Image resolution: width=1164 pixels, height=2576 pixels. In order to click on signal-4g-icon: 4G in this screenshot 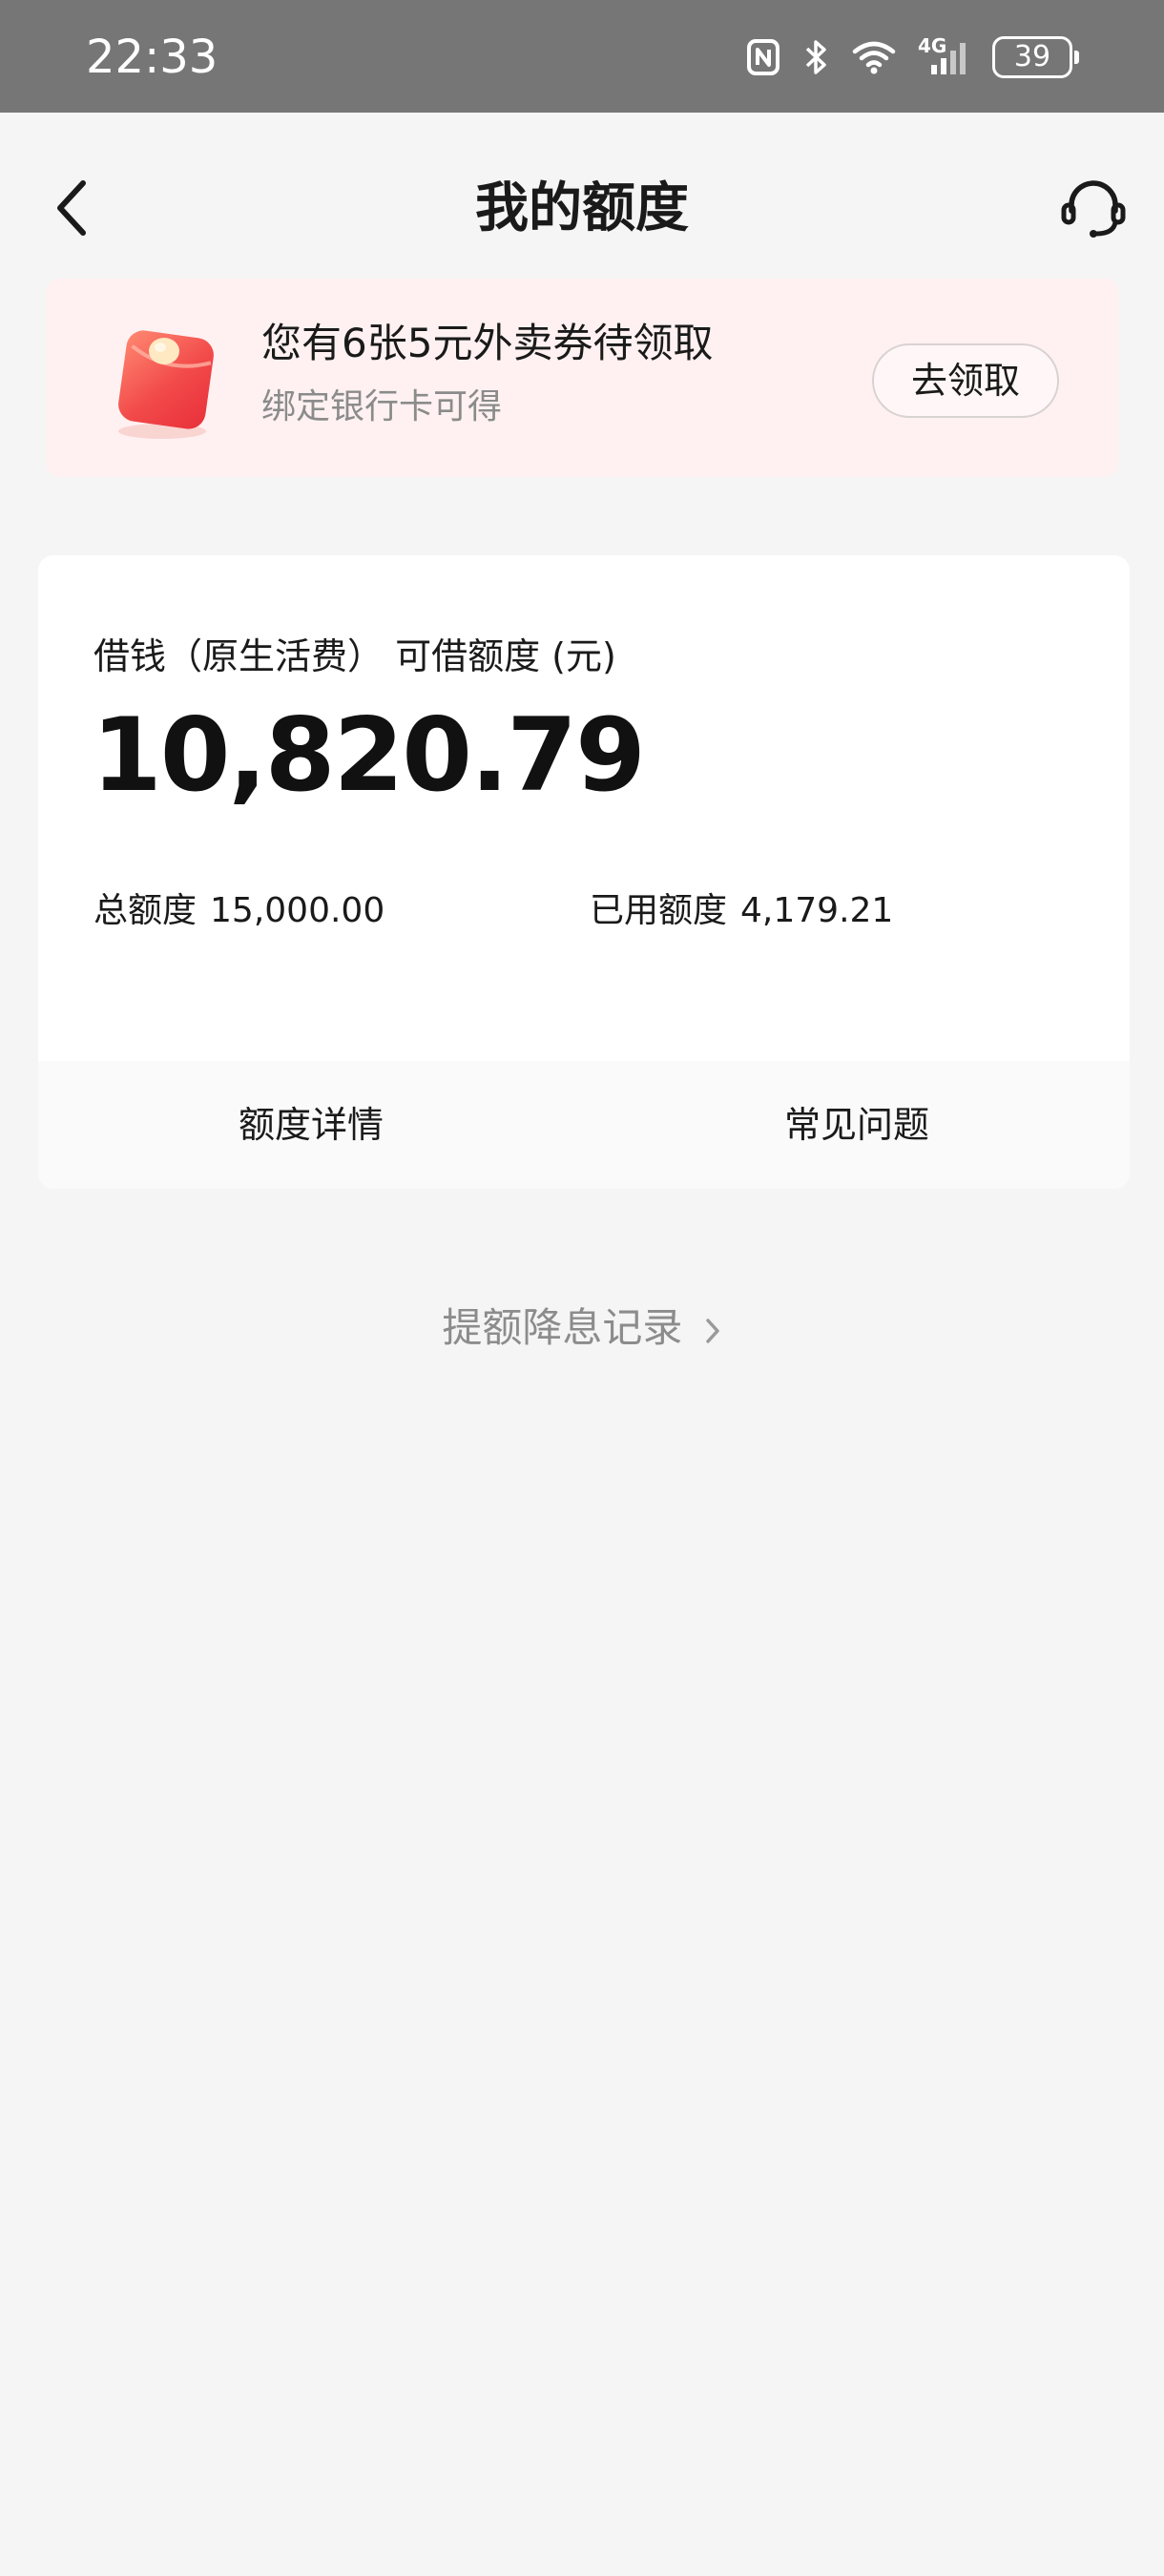, I will do `click(944, 56)`.